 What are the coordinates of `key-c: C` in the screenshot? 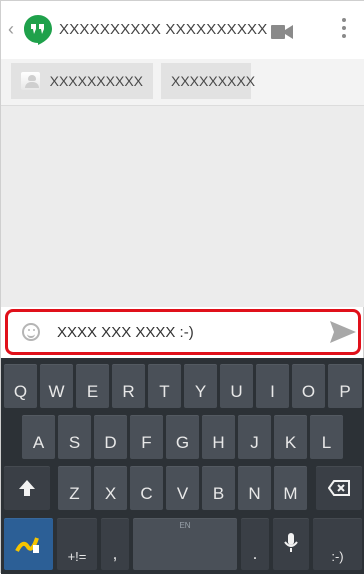 It's located at (146, 488).